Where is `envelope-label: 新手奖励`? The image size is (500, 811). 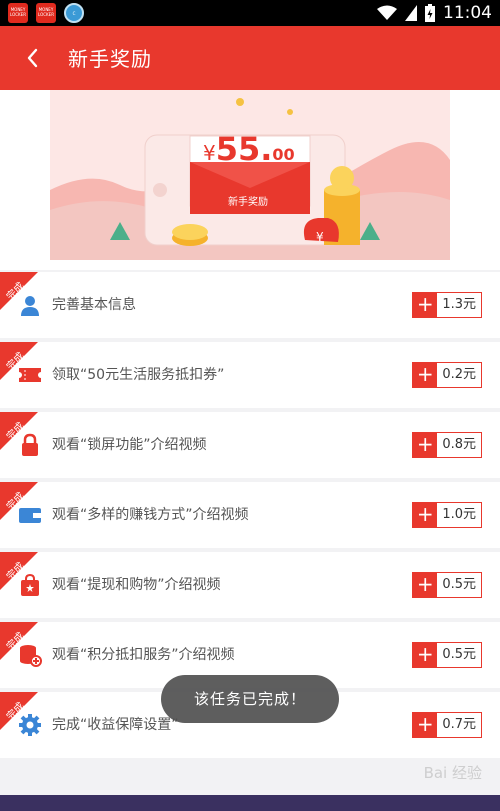 envelope-label: 新手奖励 is located at coordinates (248, 202).